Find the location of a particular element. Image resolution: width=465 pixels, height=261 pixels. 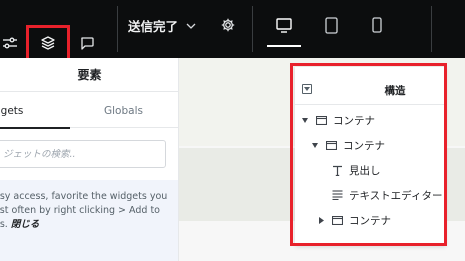

desktop-view-button is located at coordinates (284, 30).